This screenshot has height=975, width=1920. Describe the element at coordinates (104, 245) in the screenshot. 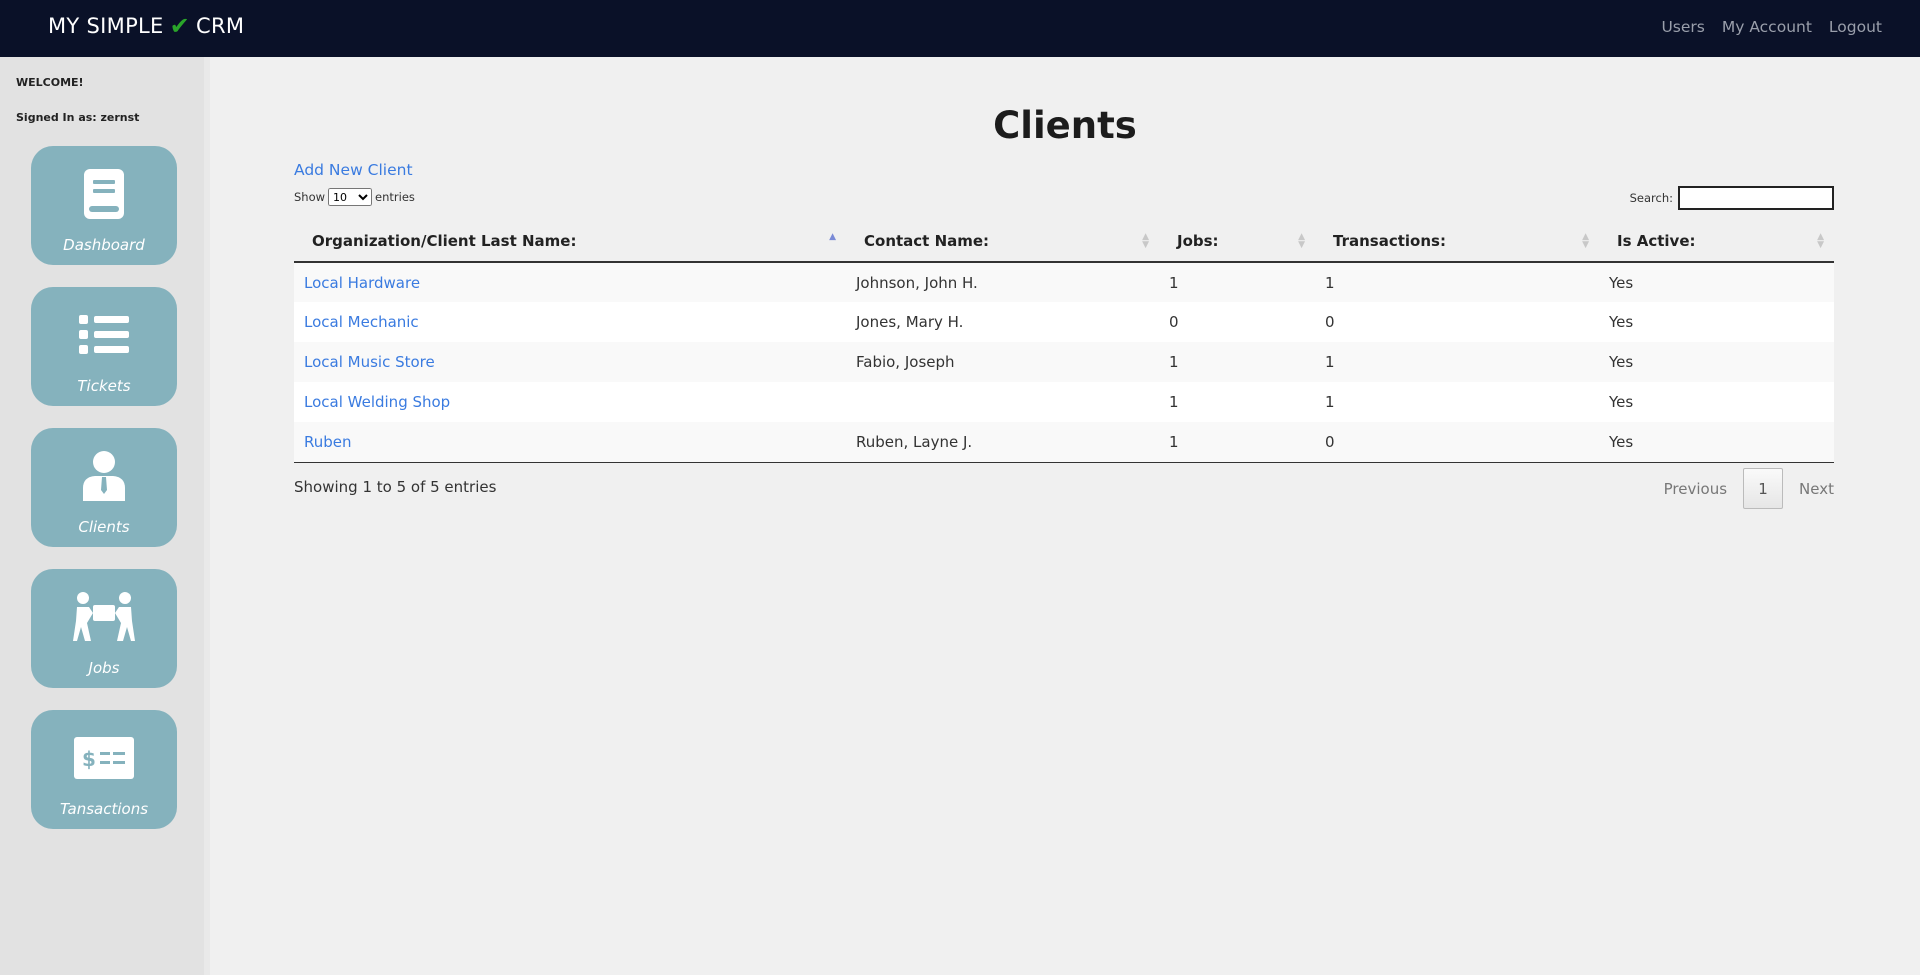

I see `tile-label: Dashboard` at that location.